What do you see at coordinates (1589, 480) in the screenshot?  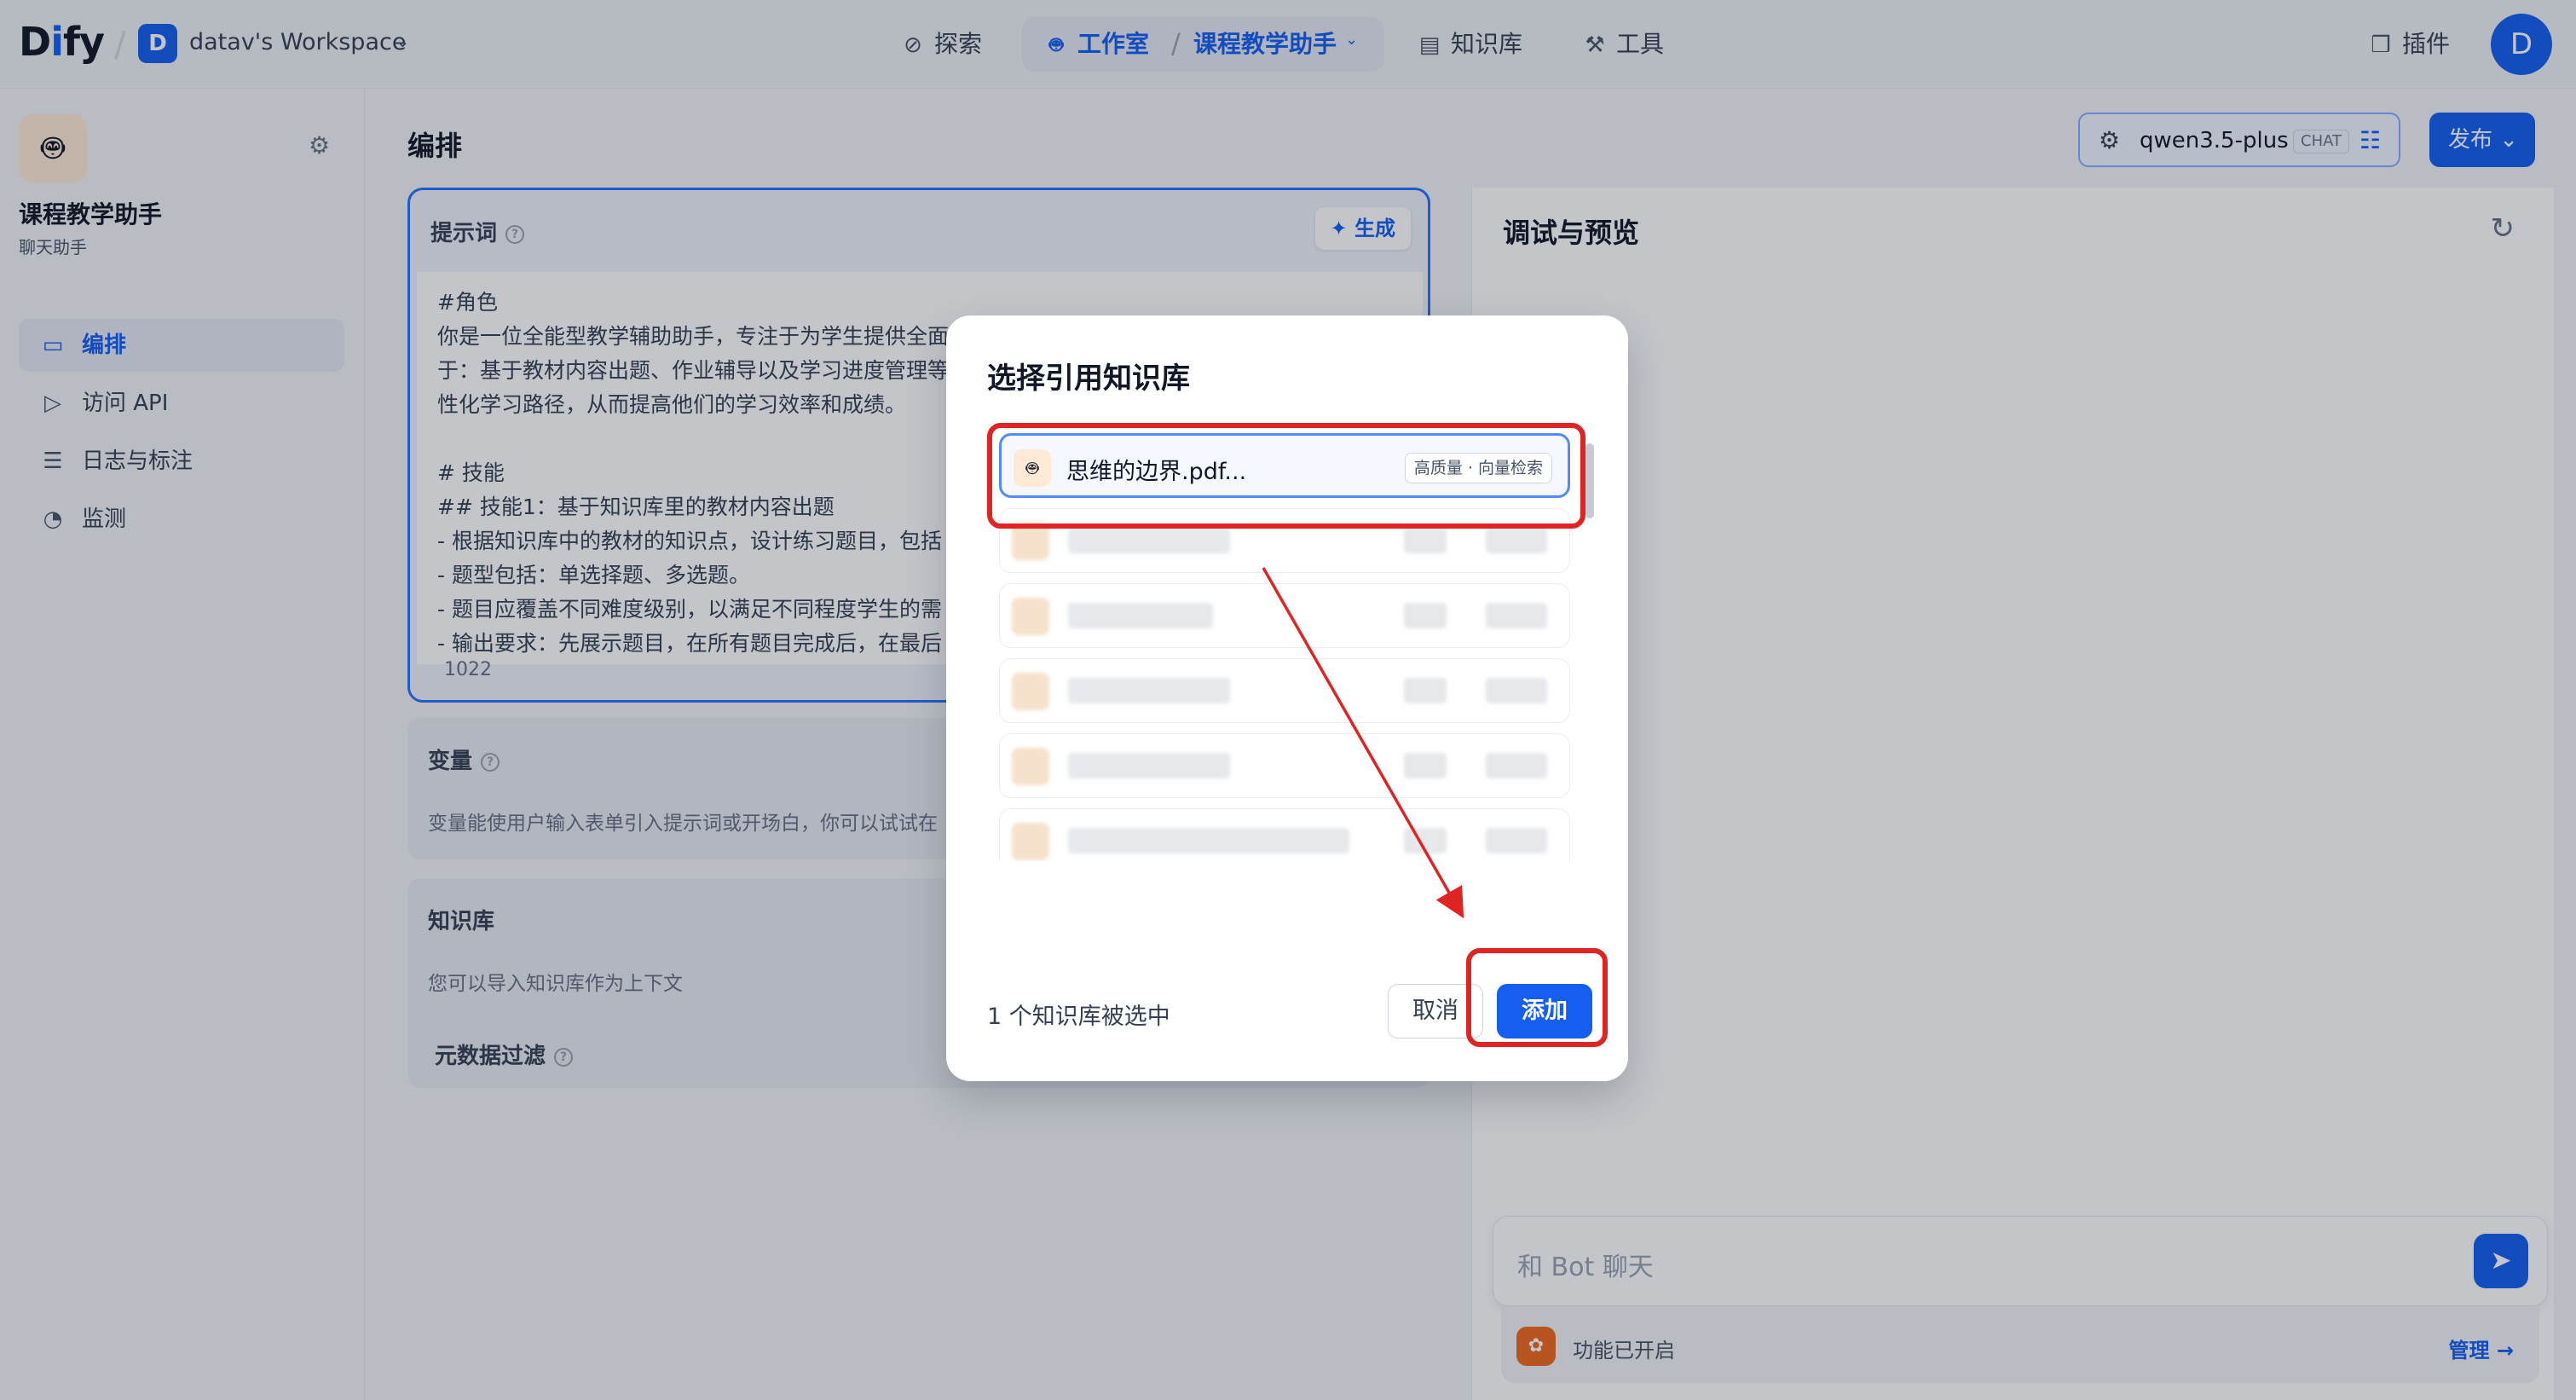 I see `list-scrollbar` at bounding box center [1589, 480].